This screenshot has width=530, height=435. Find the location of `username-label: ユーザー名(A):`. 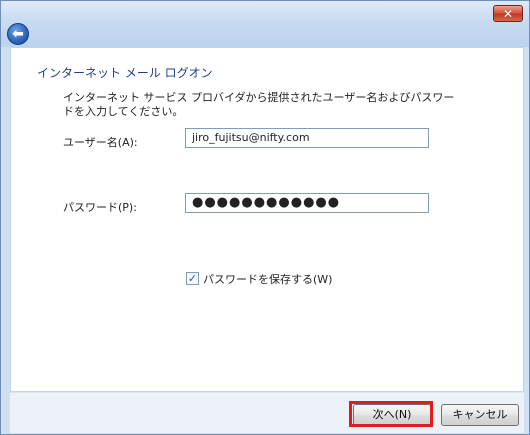

username-label: ユーザー名(A): is located at coordinates (100, 142).